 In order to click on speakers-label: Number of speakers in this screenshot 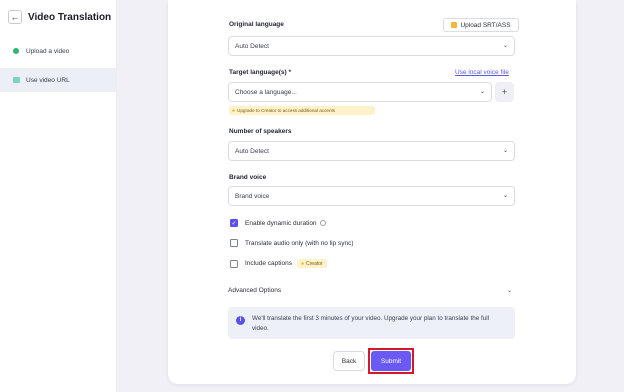, I will do `click(260, 131)`.